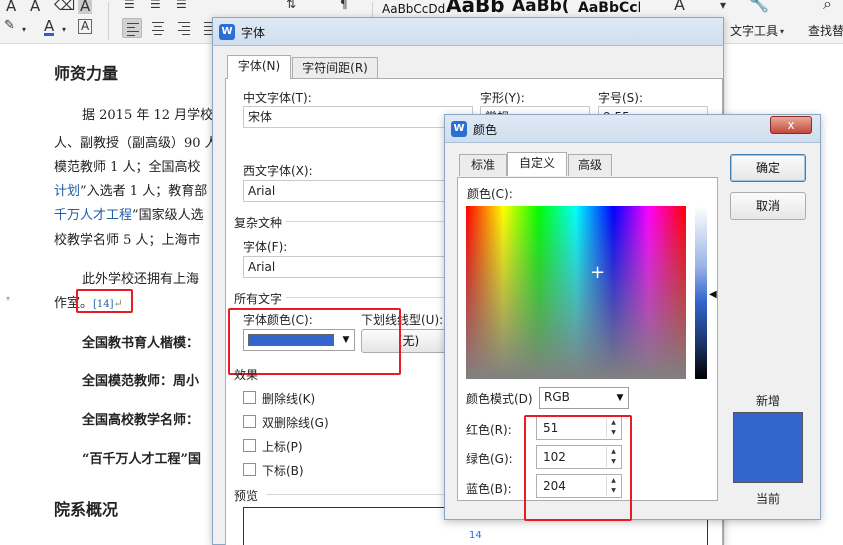 The height and width of the screenshot is (545, 843). I want to click on green-stepper: 102 ▲ ▼, so click(579, 457).